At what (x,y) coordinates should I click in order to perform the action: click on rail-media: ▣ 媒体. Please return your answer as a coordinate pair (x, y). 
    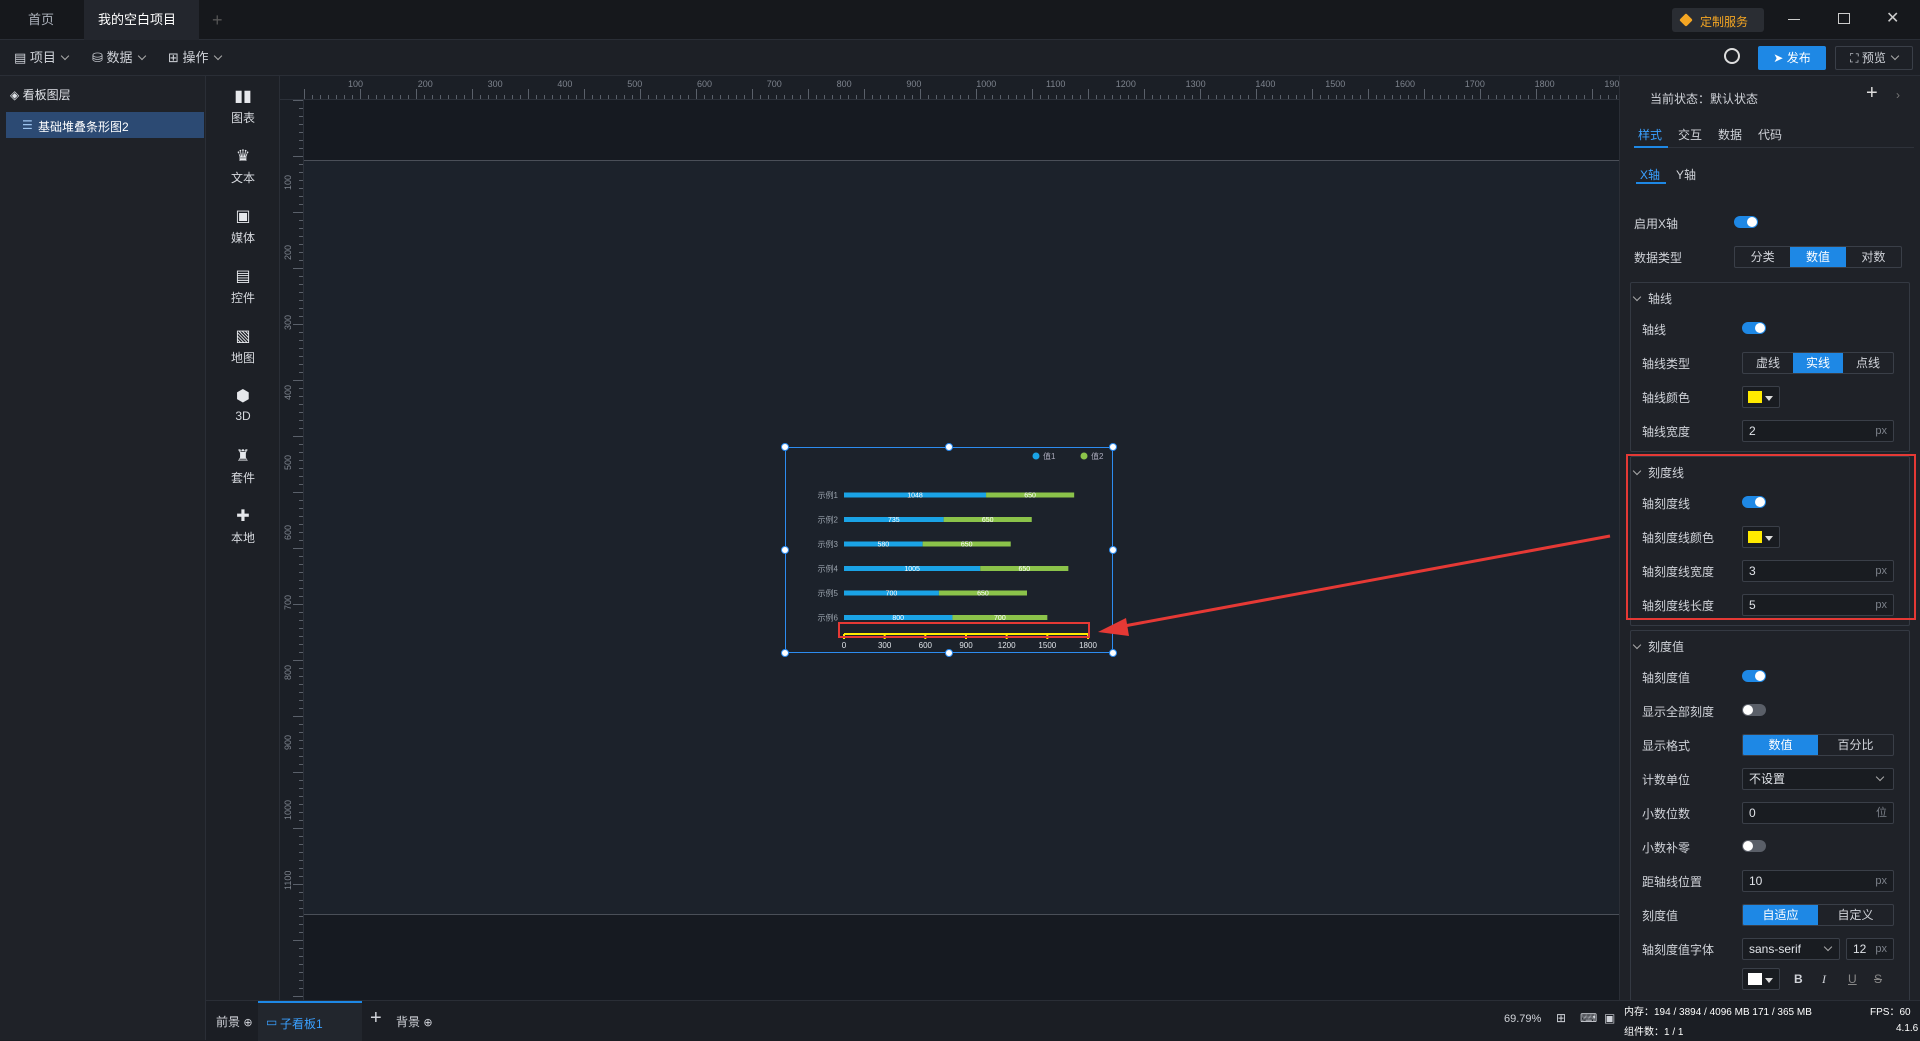
    Looking at the image, I should click on (243, 227).